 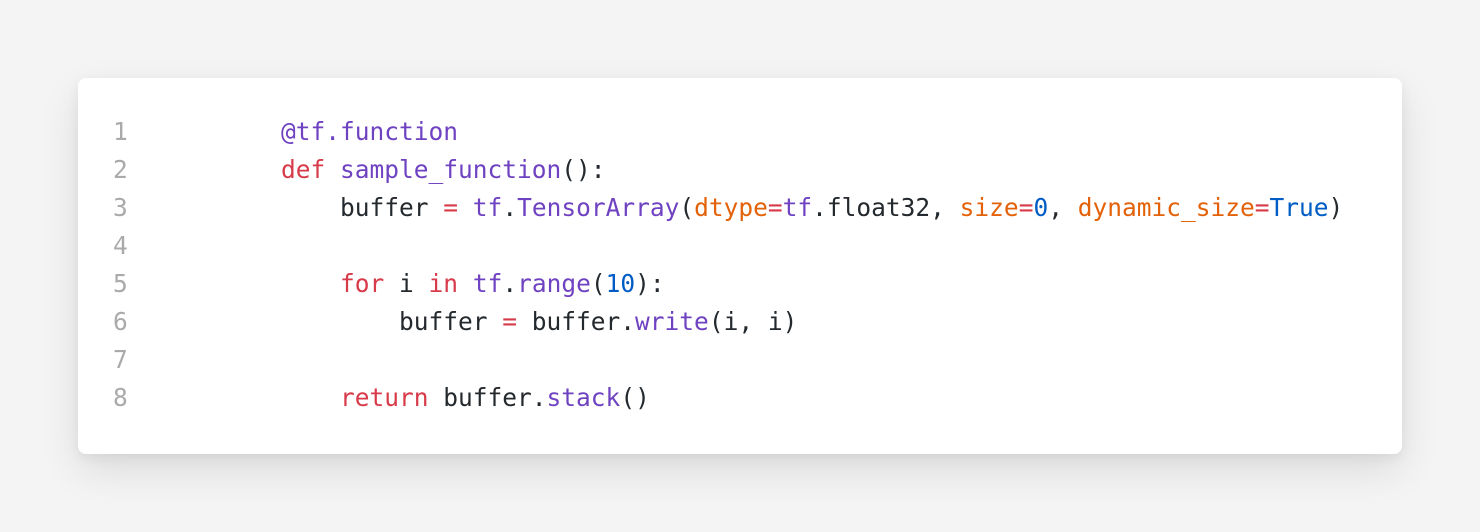 What do you see at coordinates (989, 207) in the screenshot?
I see `code-token-param: size` at bounding box center [989, 207].